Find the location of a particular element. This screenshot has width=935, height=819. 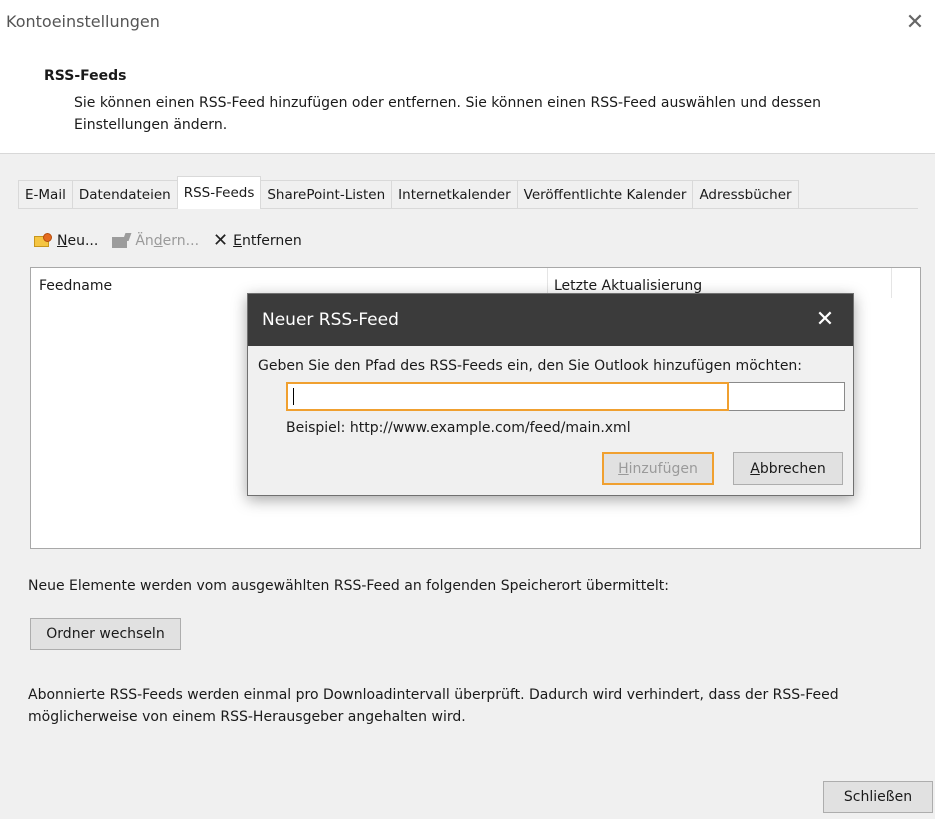

cancel-button: Abbrechen is located at coordinates (788, 468).